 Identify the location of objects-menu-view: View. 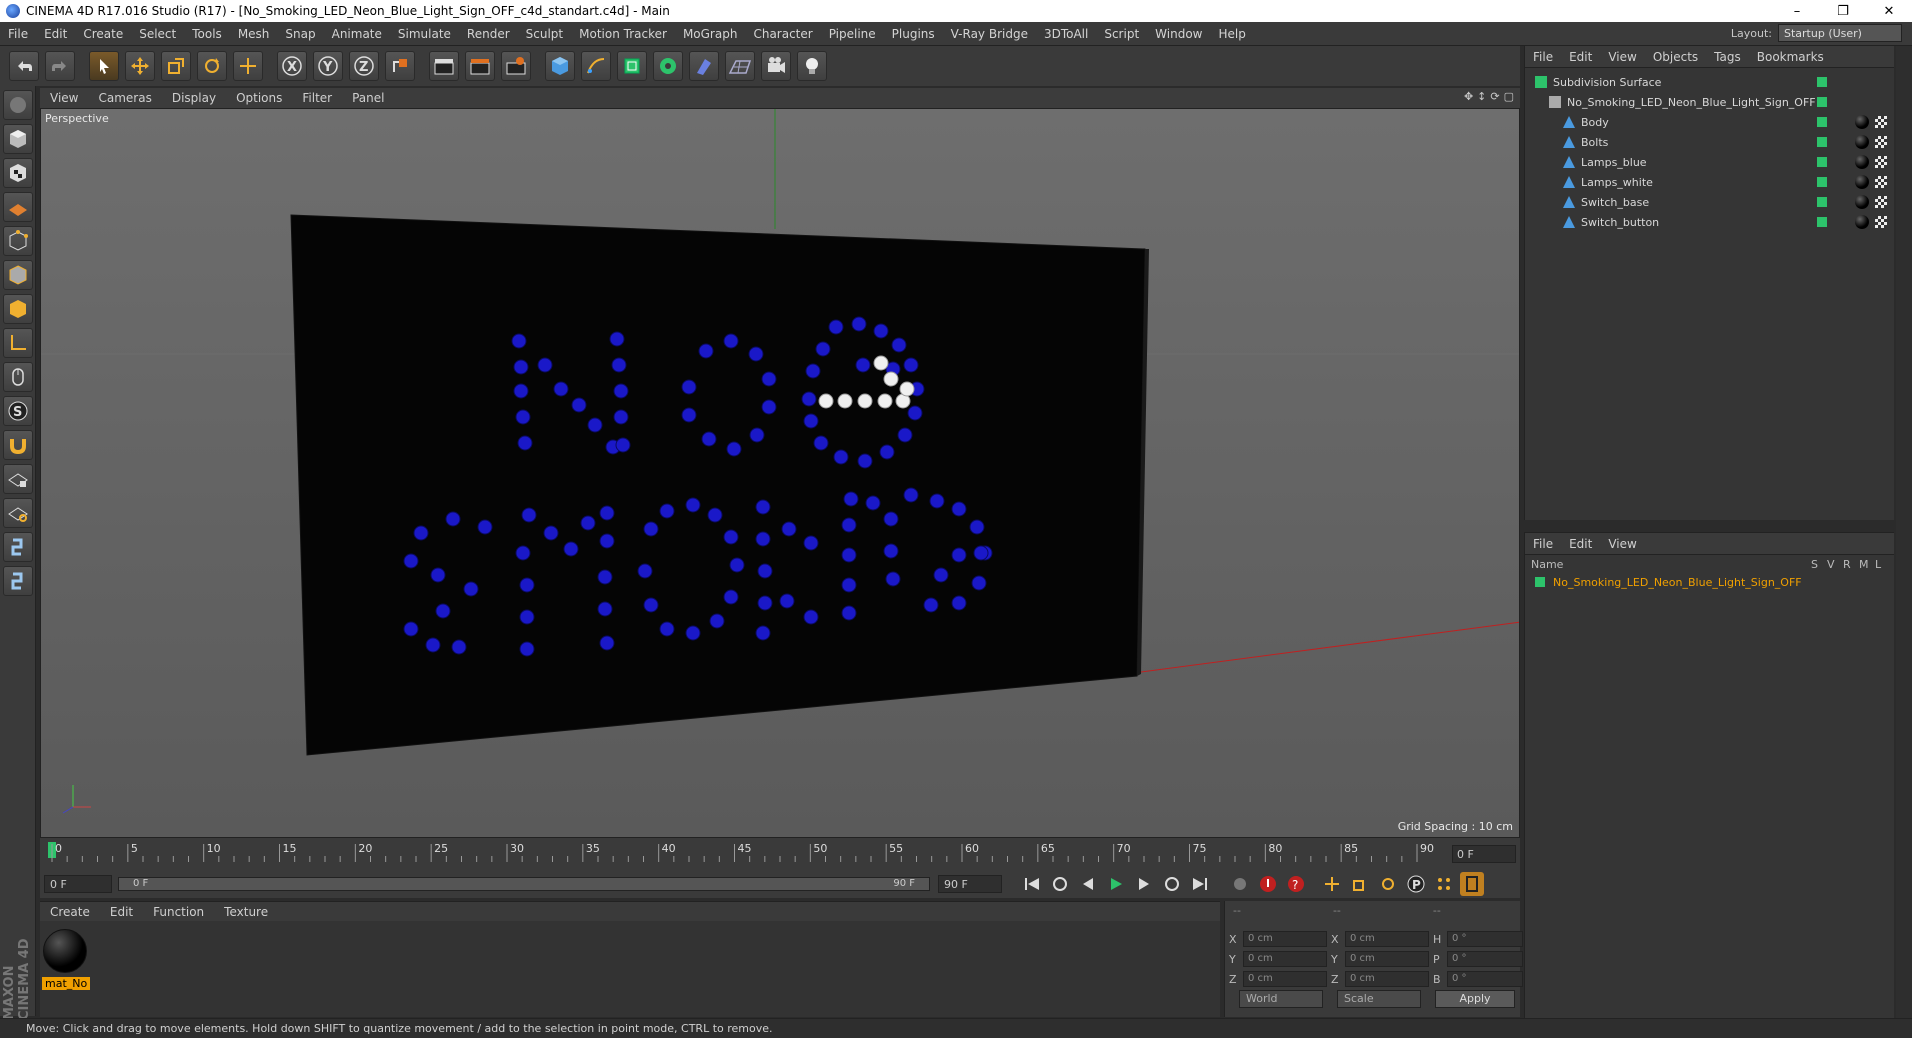
(1622, 57).